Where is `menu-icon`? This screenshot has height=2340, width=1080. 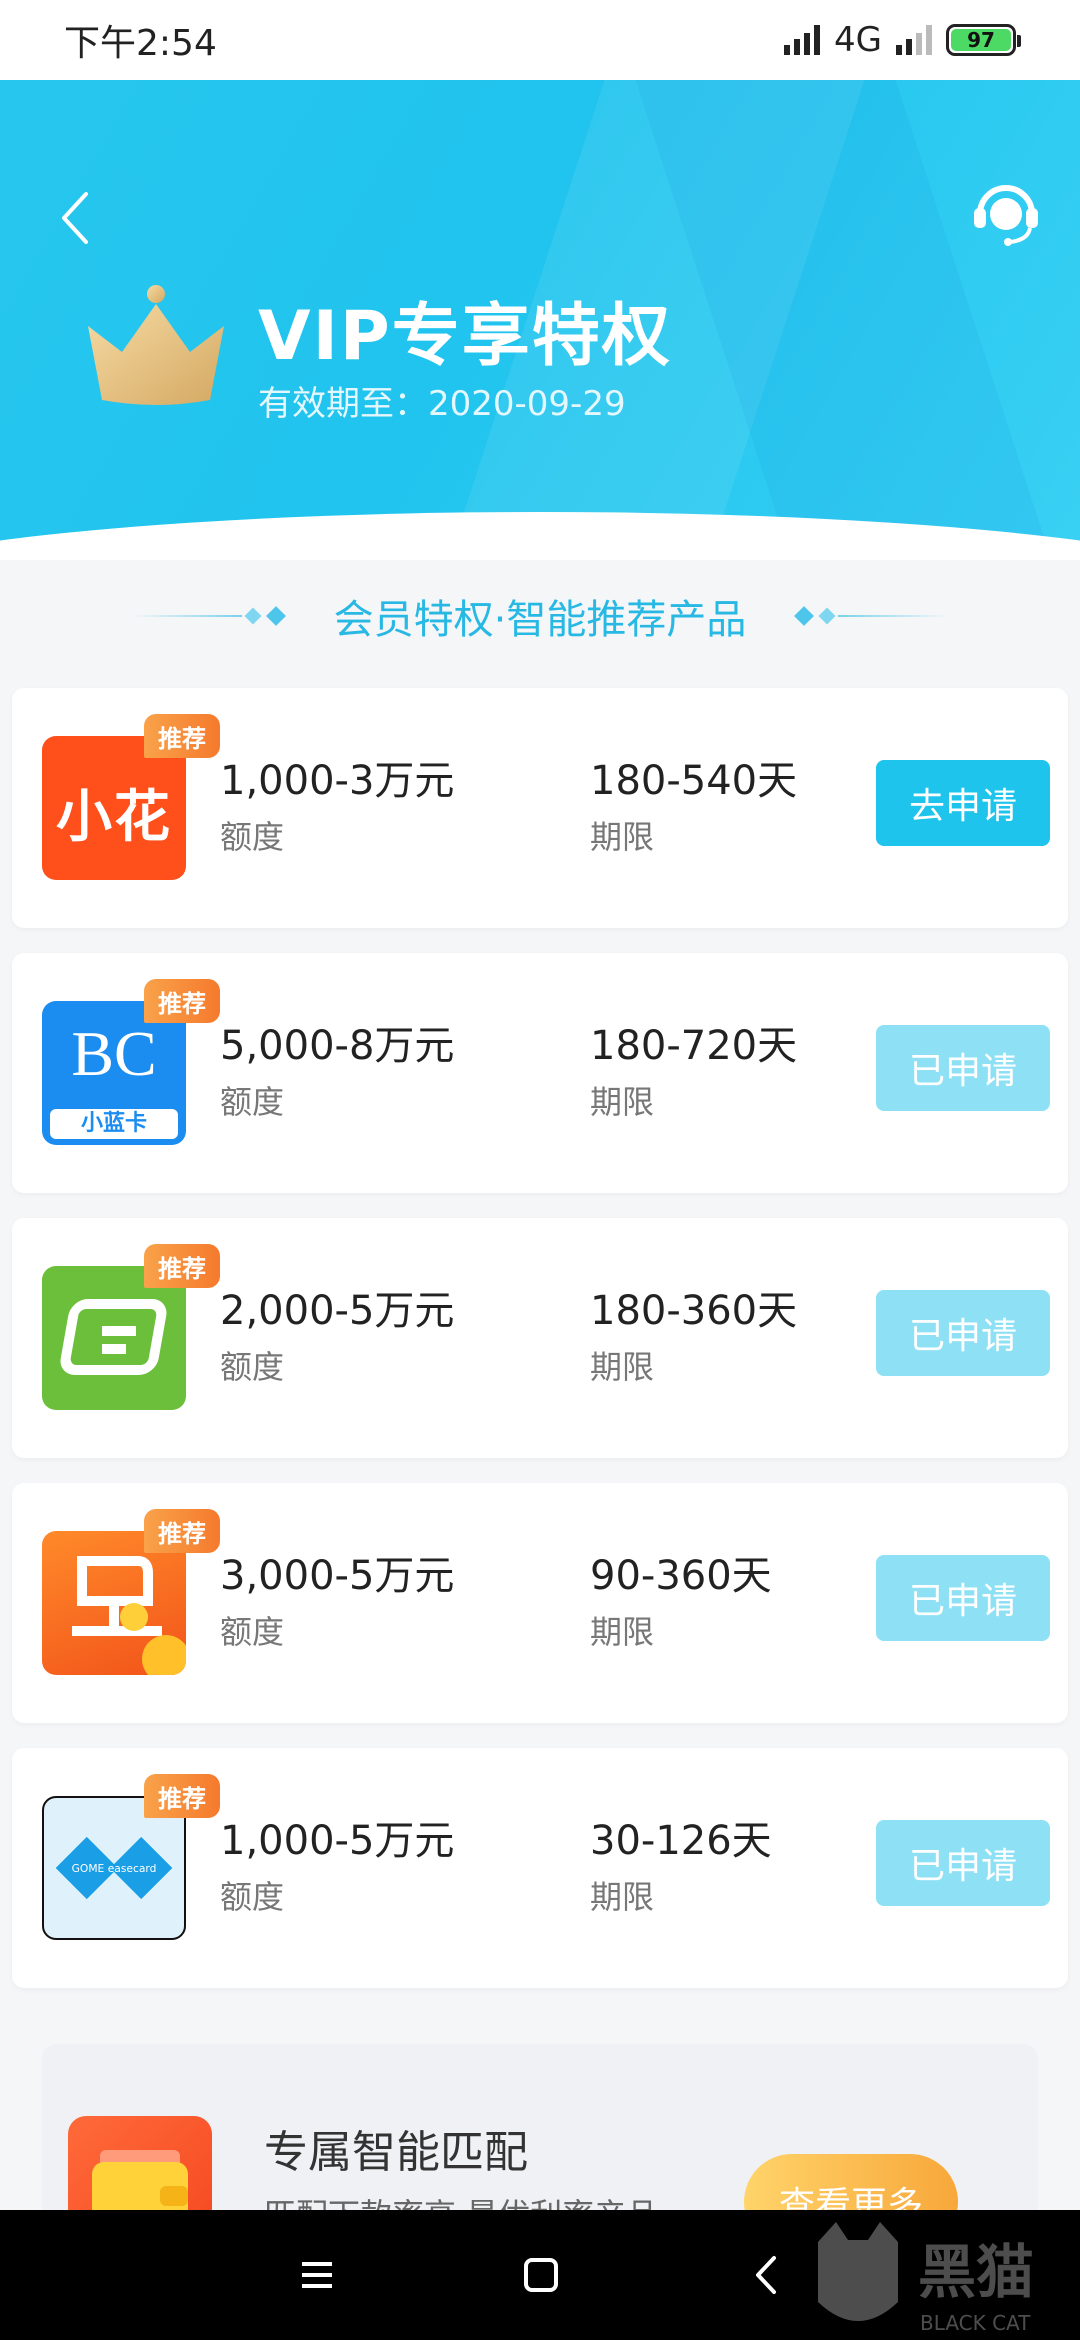 menu-icon is located at coordinates (317, 2275).